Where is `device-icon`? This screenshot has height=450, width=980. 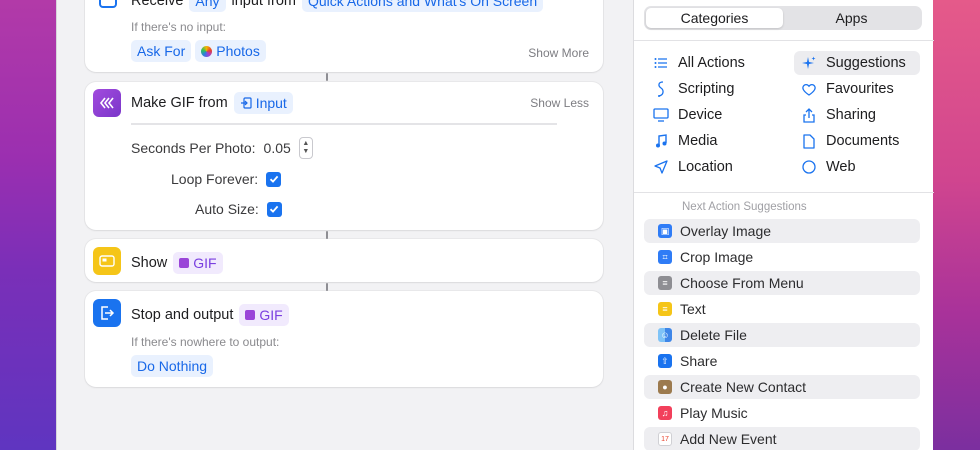 device-icon is located at coordinates (661, 115).